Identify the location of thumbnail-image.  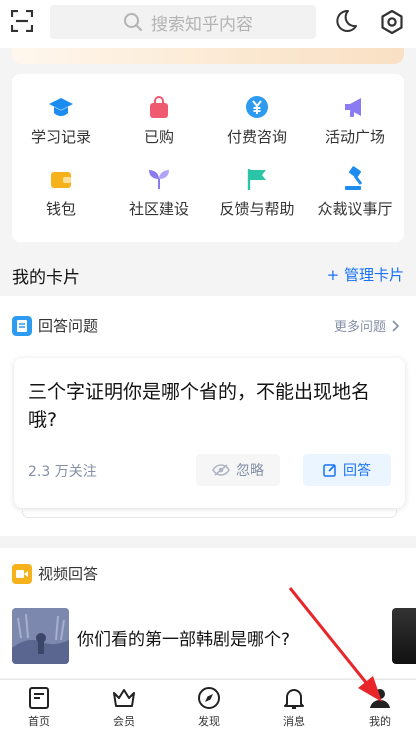
(40, 636).